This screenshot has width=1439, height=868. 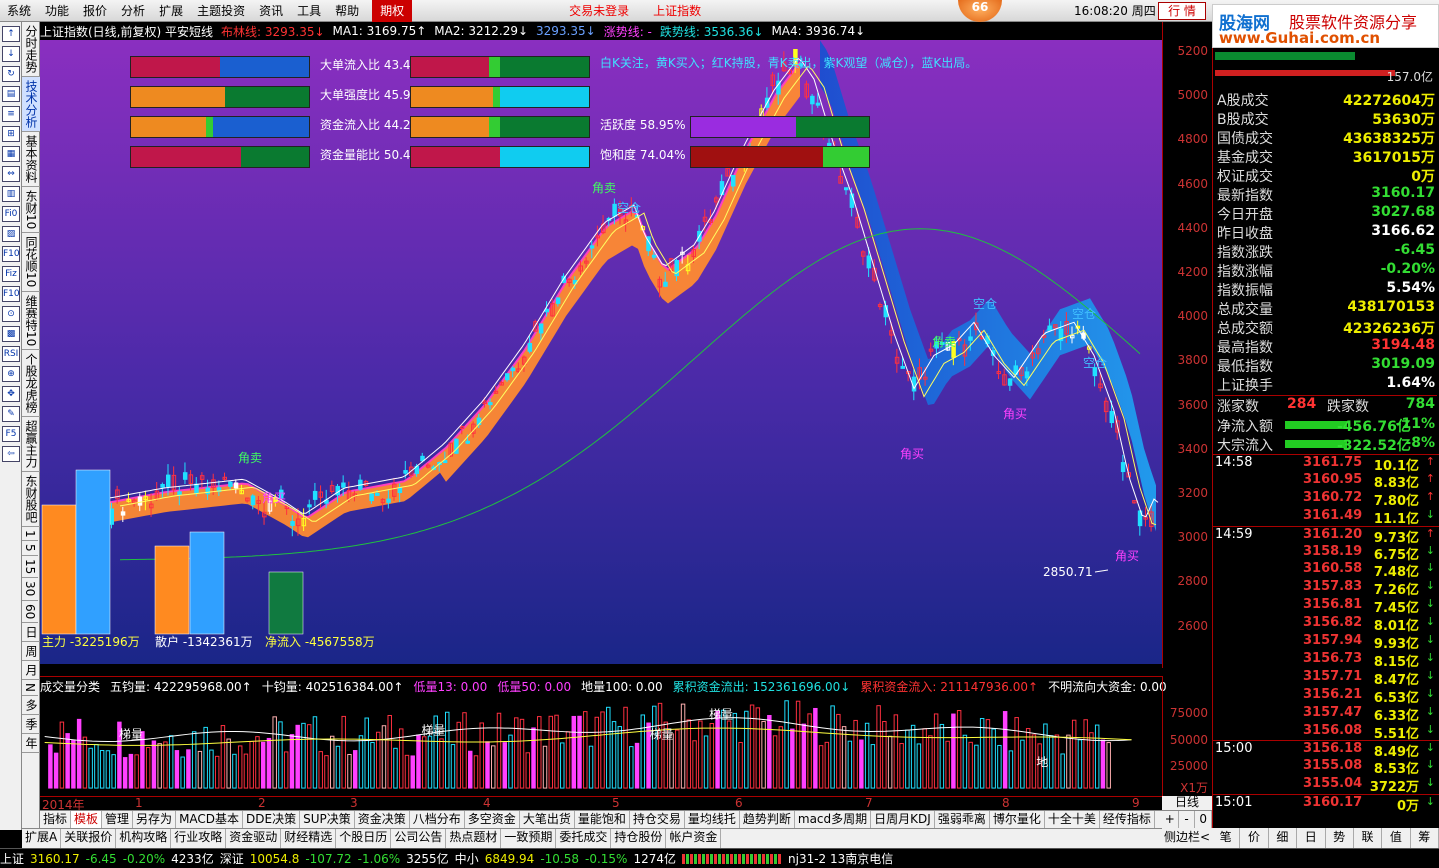 What do you see at coordinates (87, 819) in the screenshot?
I see `indicator-tab-1: 模板` at bounding box center [87, 819].